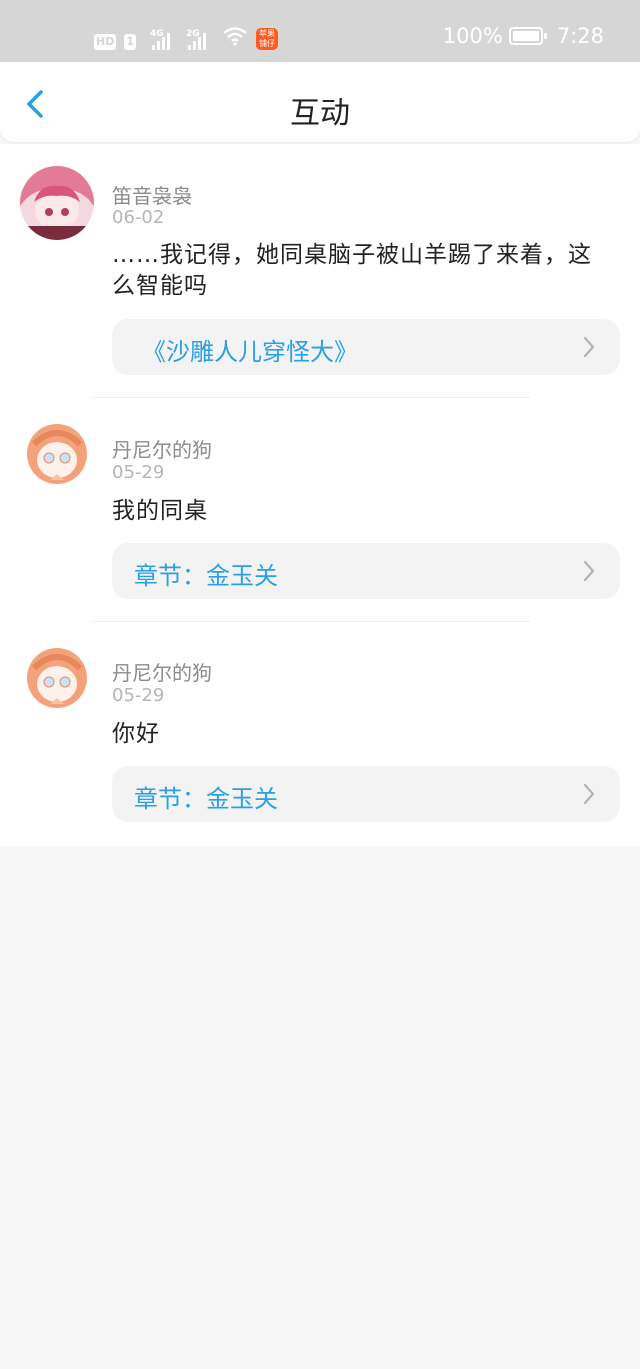 This screenshot has width=640, height=1369. What do you see at coordinates (152, 194) in the screenshot?
I see `username: 笛音袅袅` at bounding box center [152, 194].